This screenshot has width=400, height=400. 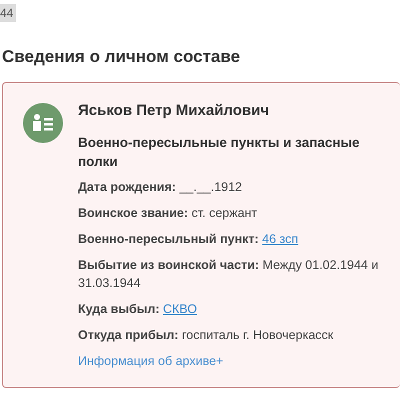 What do you see at coordinates (8, 13) in the screenshot?
I see `text-fragment: 44` at bounding box center [8, 13].